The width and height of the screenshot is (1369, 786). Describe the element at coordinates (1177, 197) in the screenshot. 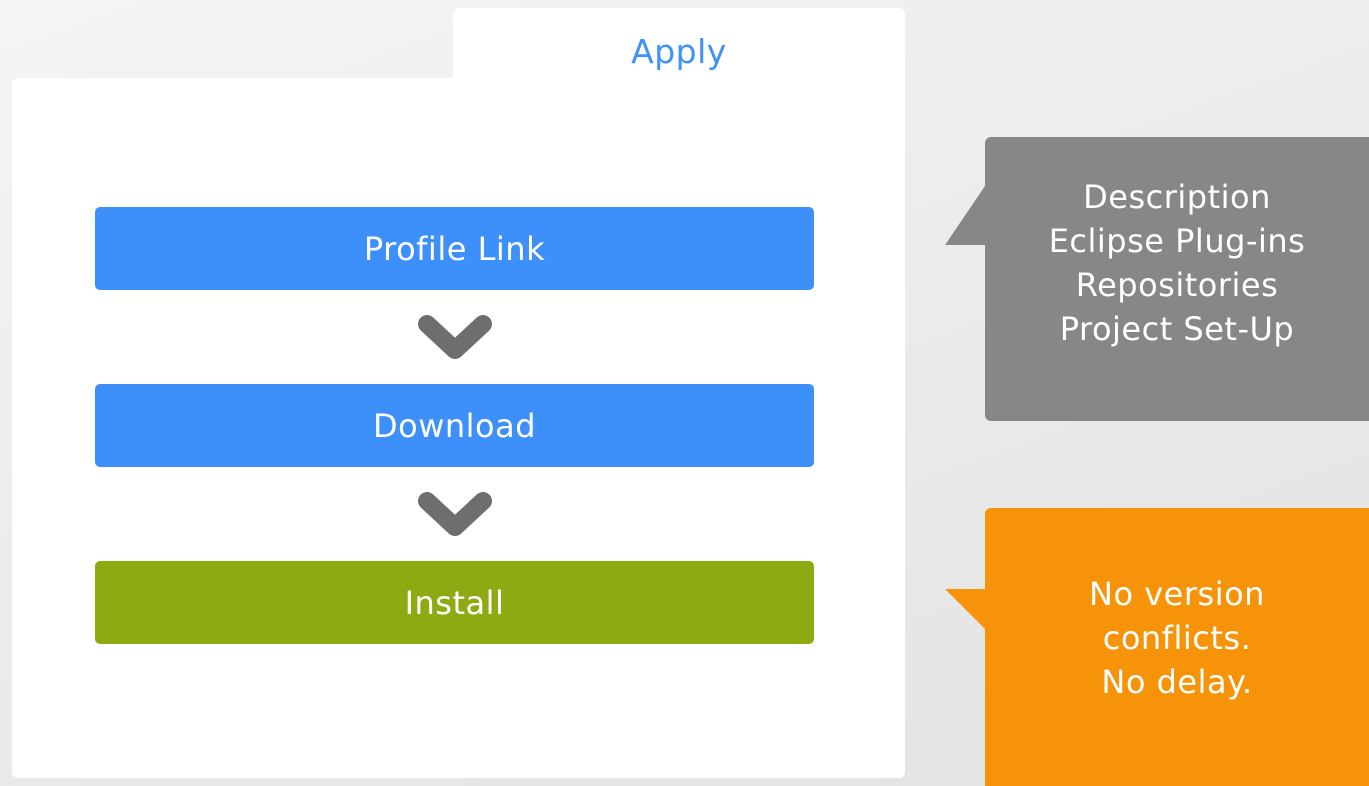

I see `callout-line: Description` at that location.